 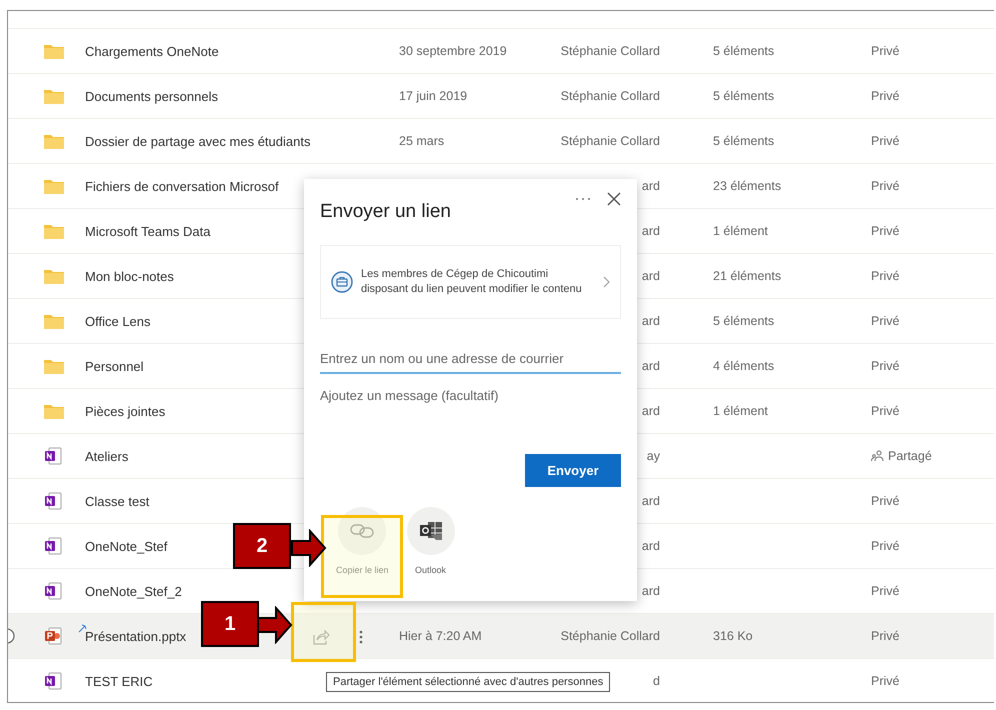 I want to click on link-icon, so click(x=362, y=531).